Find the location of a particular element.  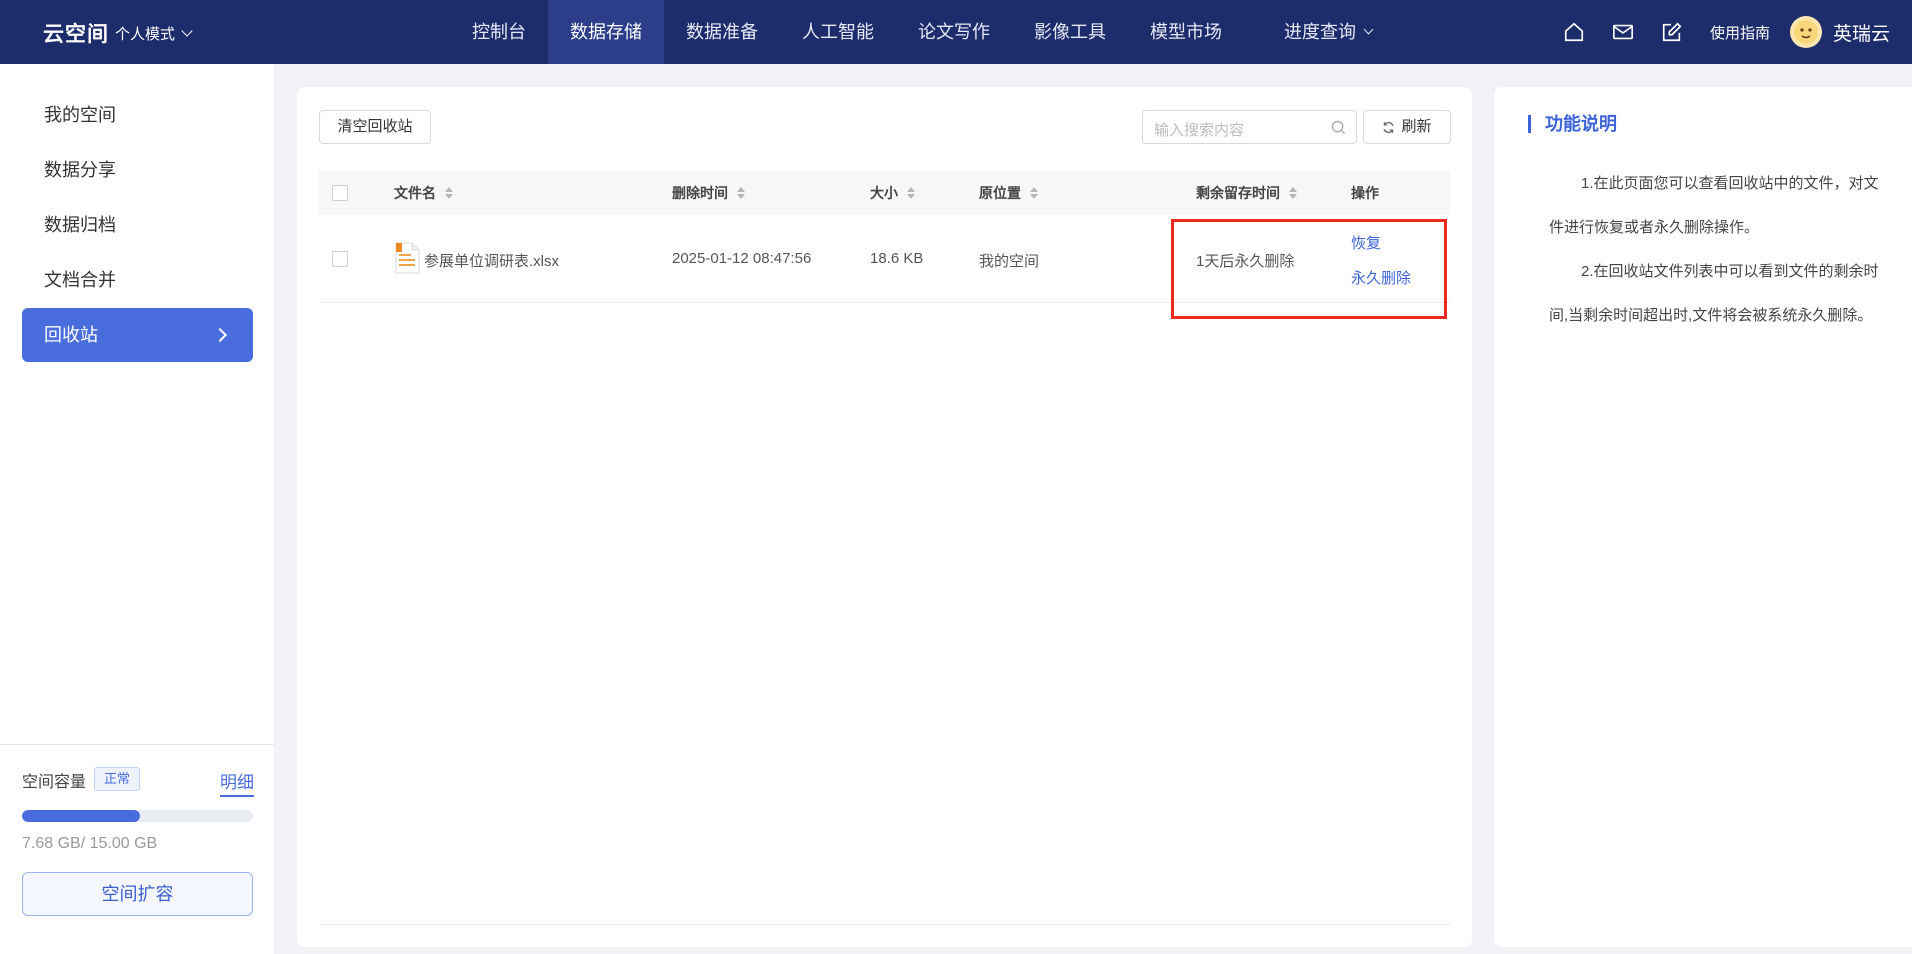

mode-switcher: 个人模式 is located at coordinates (154, 33).